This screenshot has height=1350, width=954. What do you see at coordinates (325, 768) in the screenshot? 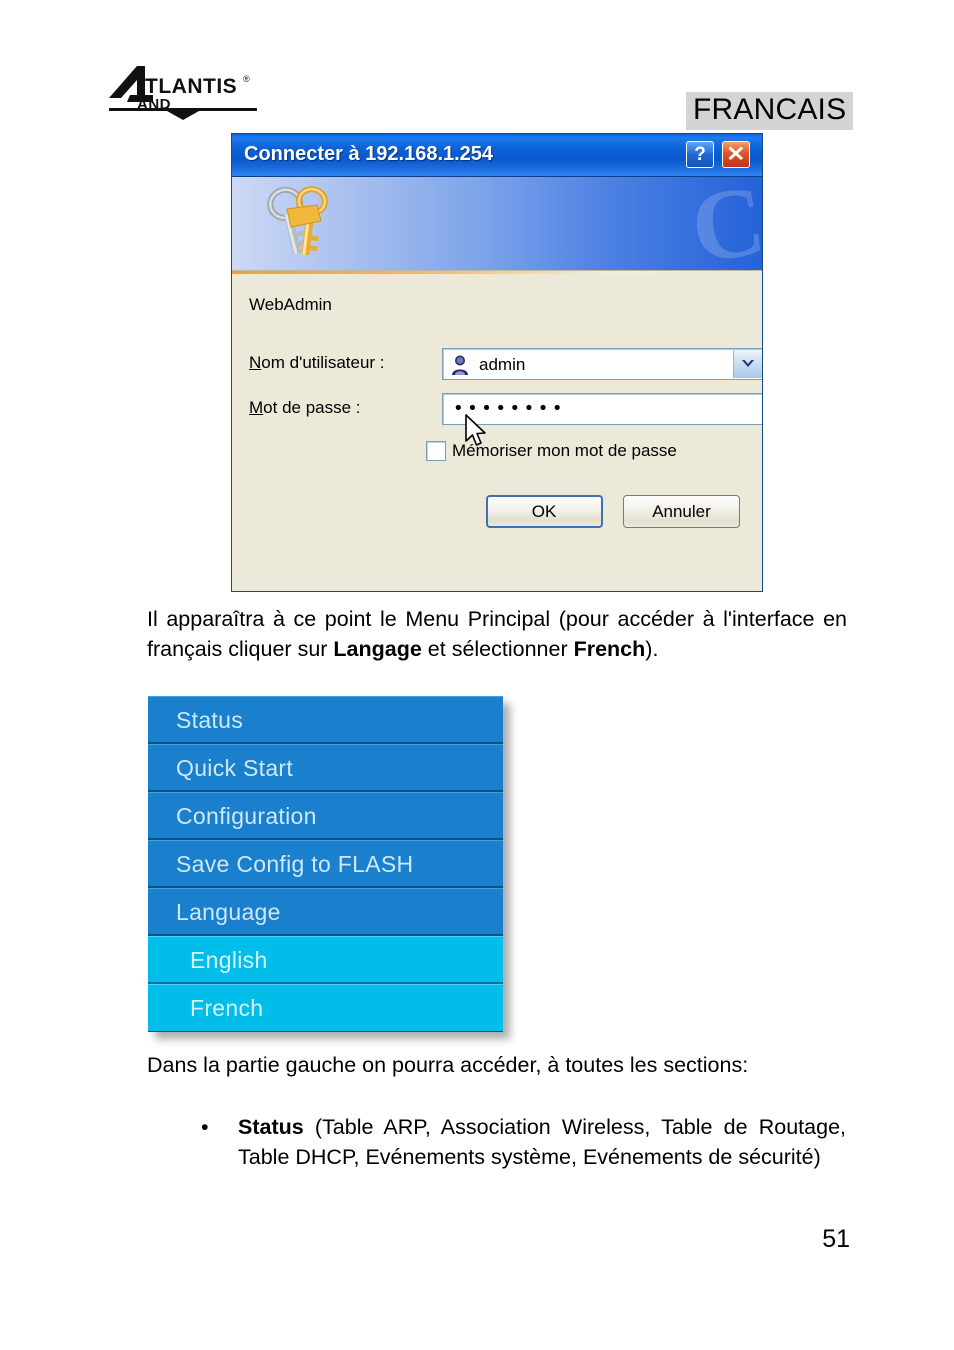
I see `menu-item-quick-start: Quick Start` at bounding box center [325, 768].